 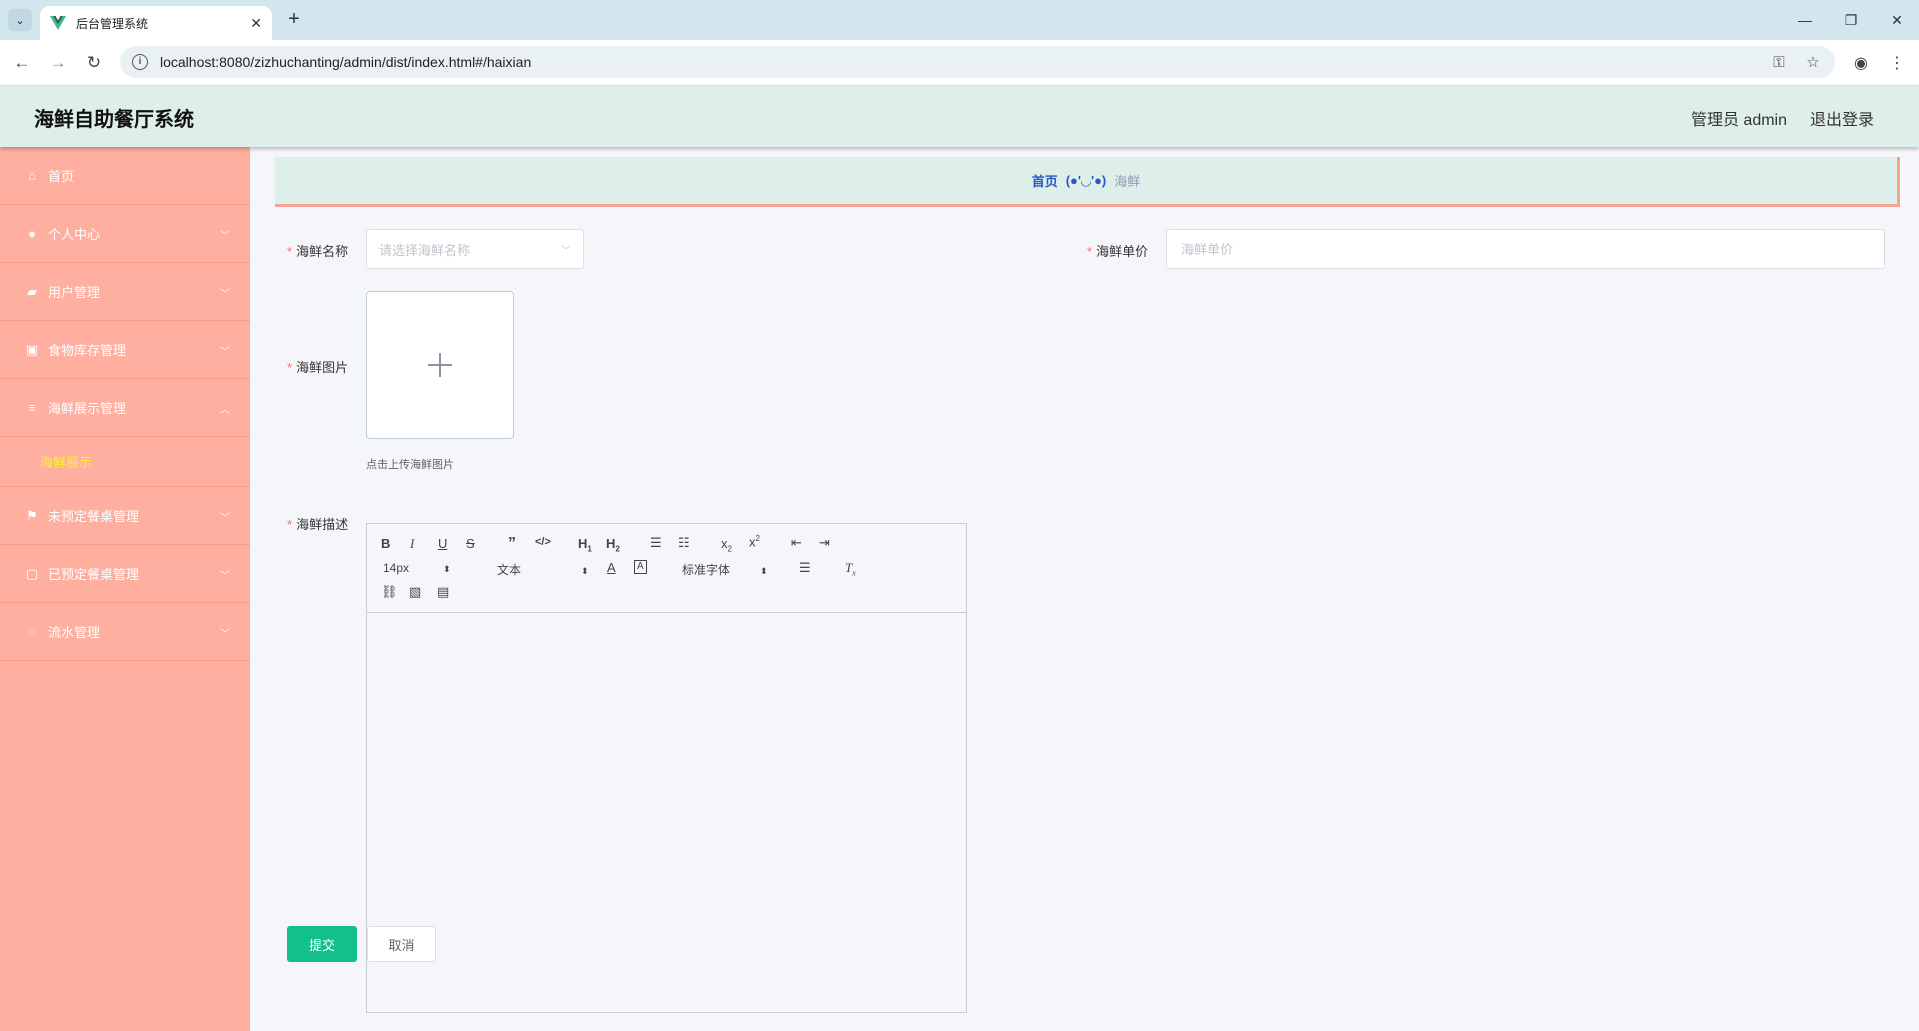 What do you see at coordinates (74, 632) in the screenshot?
I see `sidebar-item-label: 流水管理` at bounding box center [74, 632].